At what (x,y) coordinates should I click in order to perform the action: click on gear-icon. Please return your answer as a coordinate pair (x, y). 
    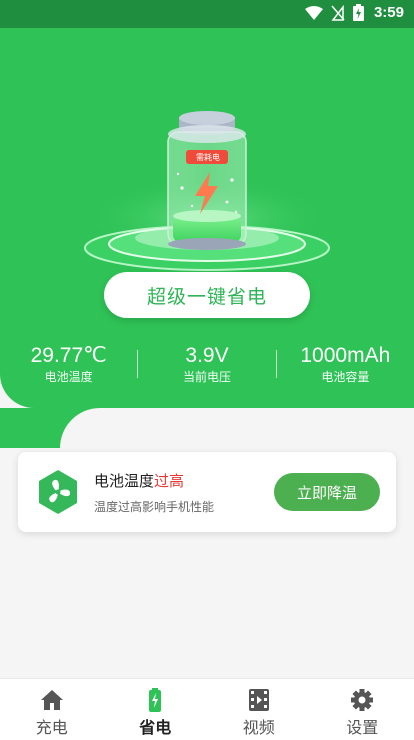
    Looking at the image, I should click on (362, 700).